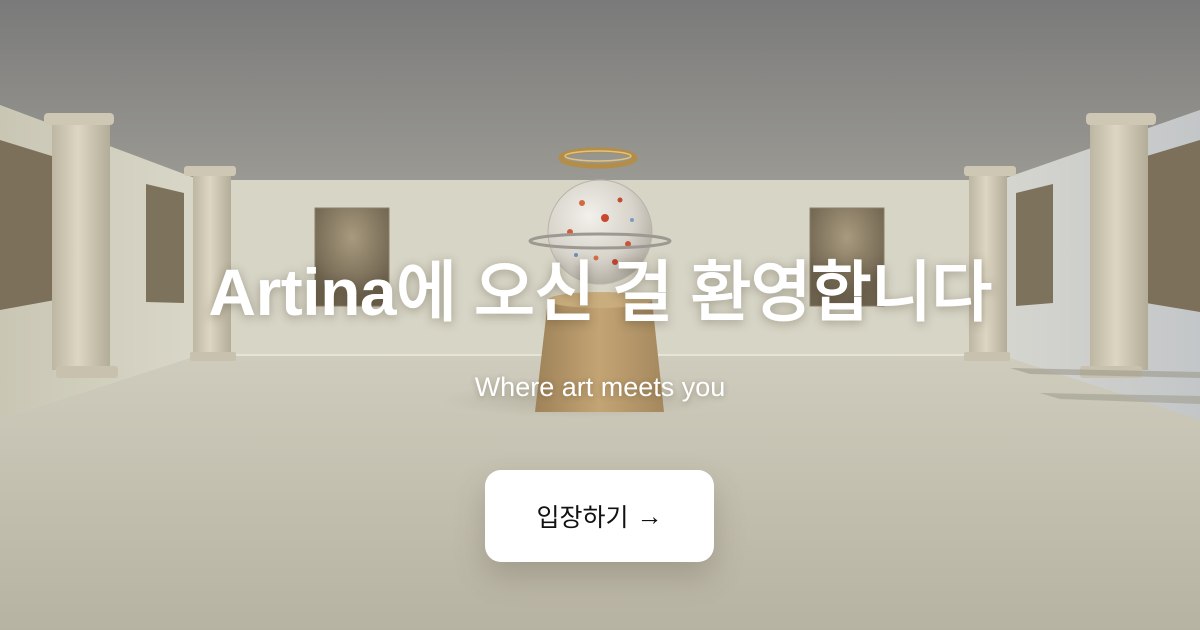 The image size is (1200, 630). I want to click on hero-title: Artina에 오신 걸 환영합니다, so click(600, 292).